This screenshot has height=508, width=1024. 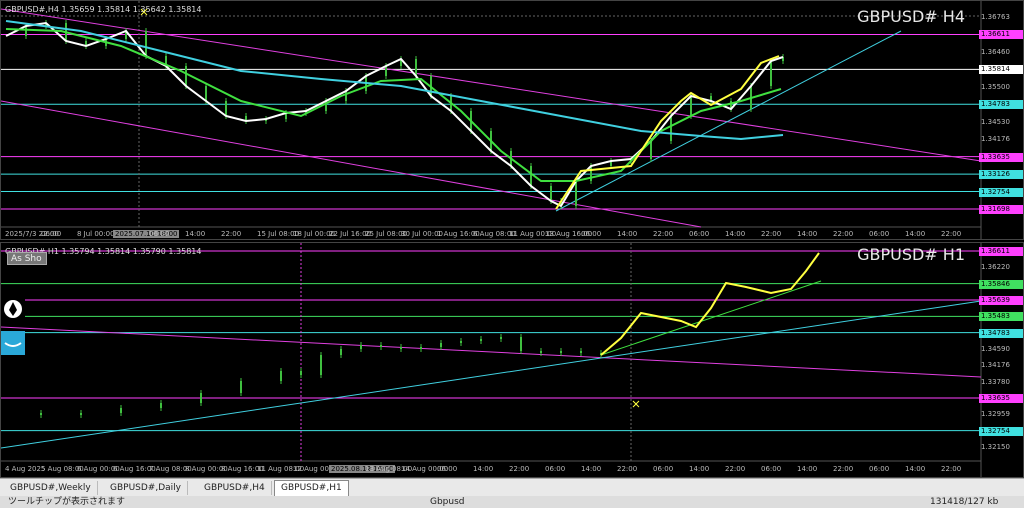 I want to click on h1-channel-line, so click(x=491, y=352).